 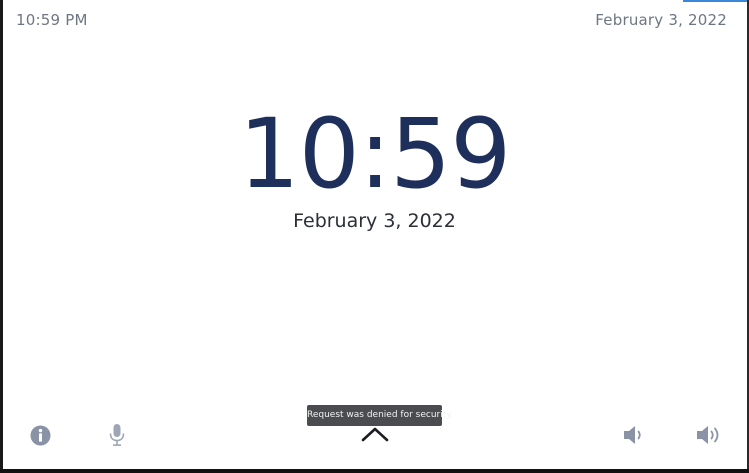 What do you see at coordinates (380, 415) in the screenshot?
I see `toast-message: Request was denied for security.` at bounding box center [380, 415].